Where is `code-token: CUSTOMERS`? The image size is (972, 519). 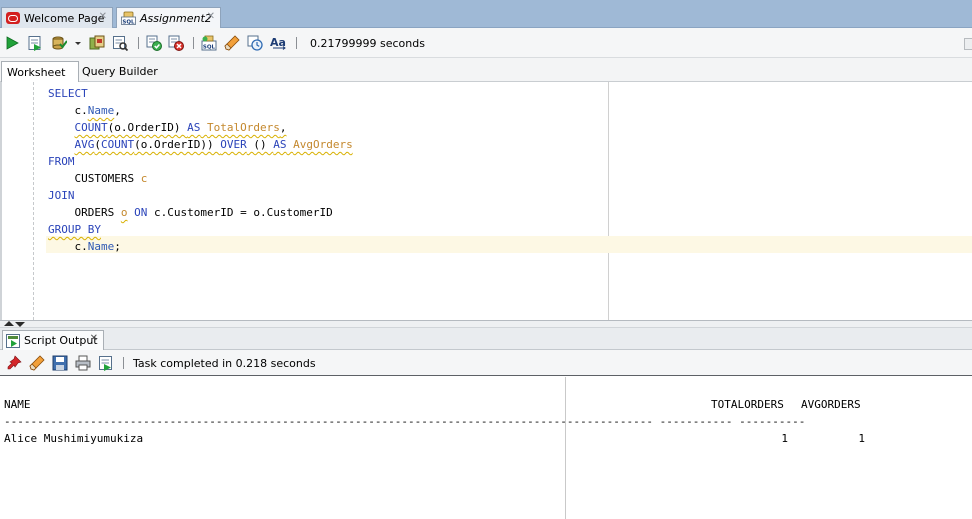
code-token: CUSTOMERS is located at coordinates (94, 178).